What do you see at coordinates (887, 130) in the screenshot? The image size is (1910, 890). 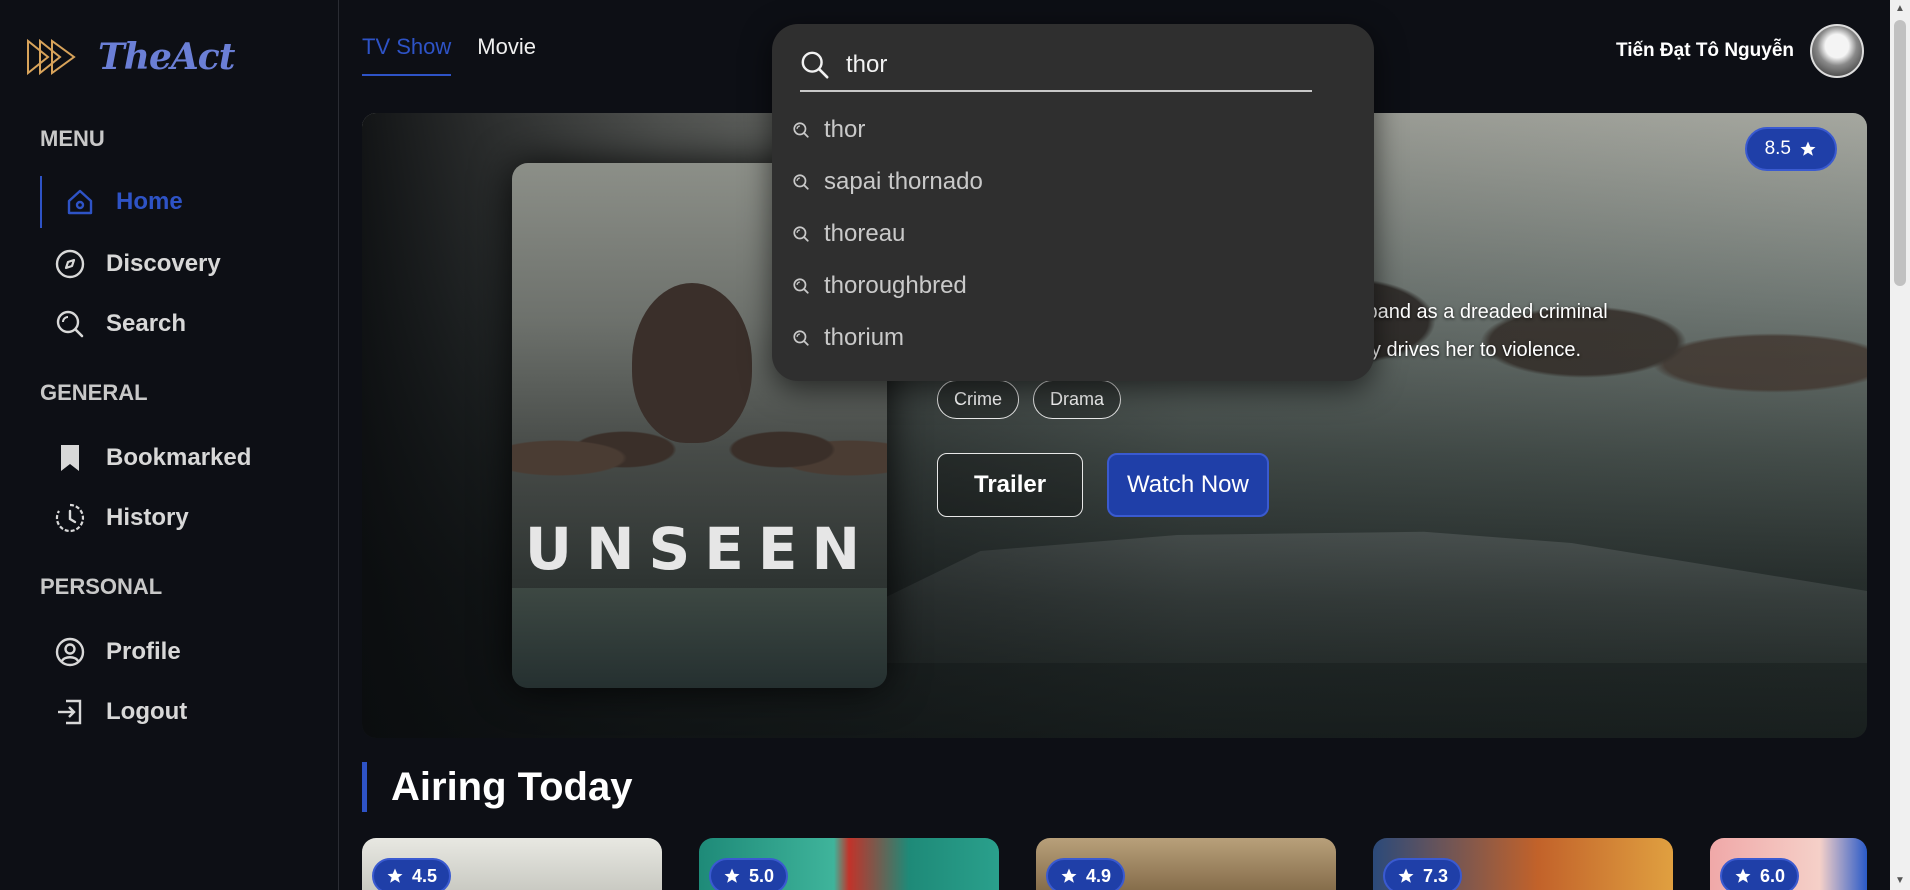 I see `suggestion-item: thor` at bounding box center [887, 130].